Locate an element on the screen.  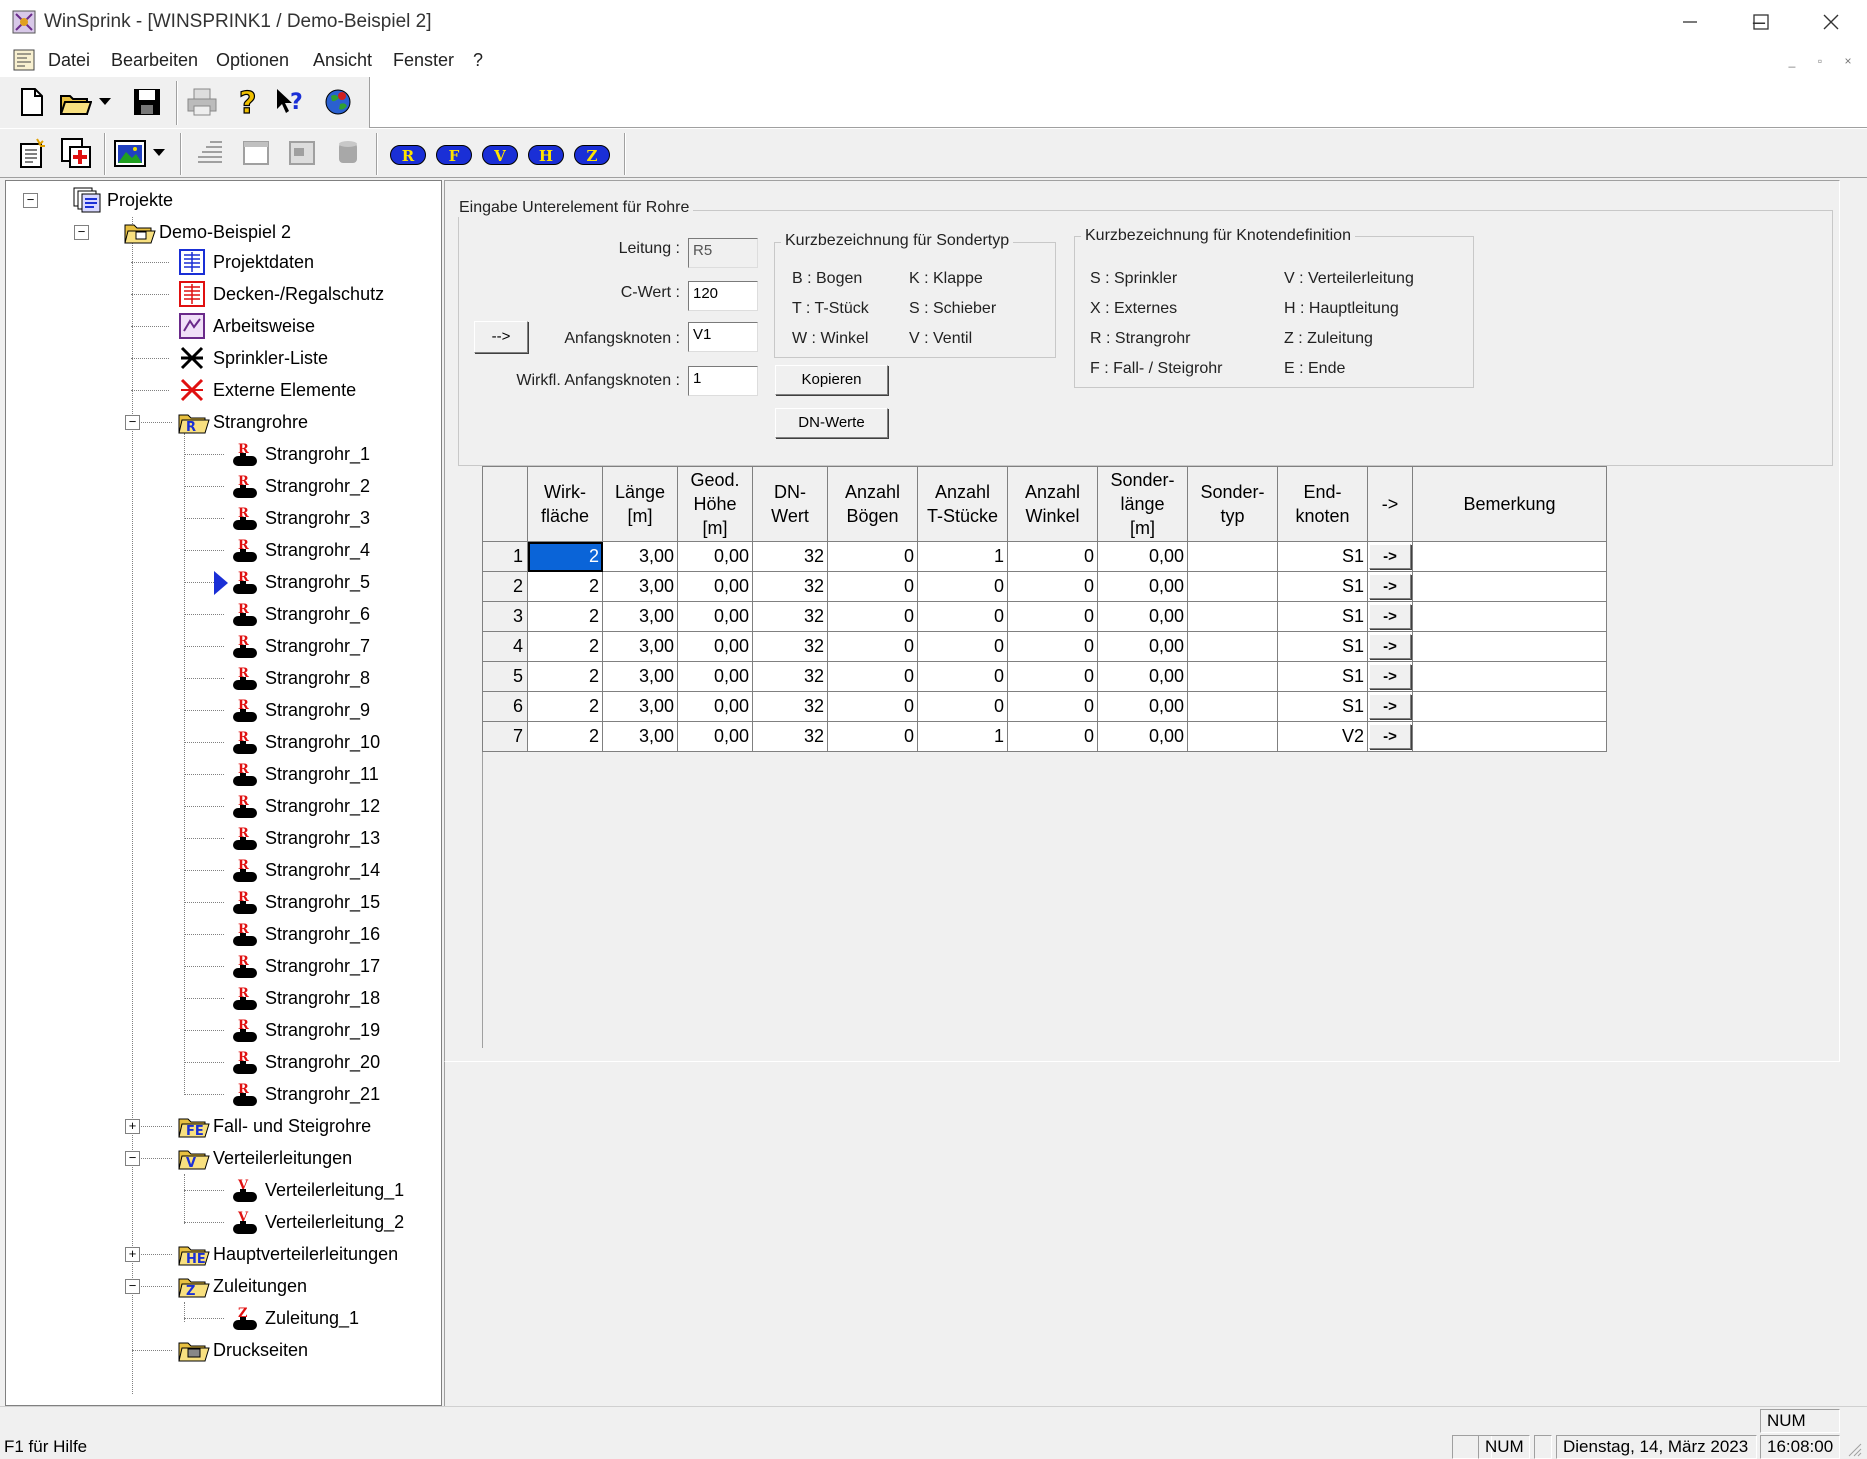
view-dropdown-button is located at coordinates (159, 153).